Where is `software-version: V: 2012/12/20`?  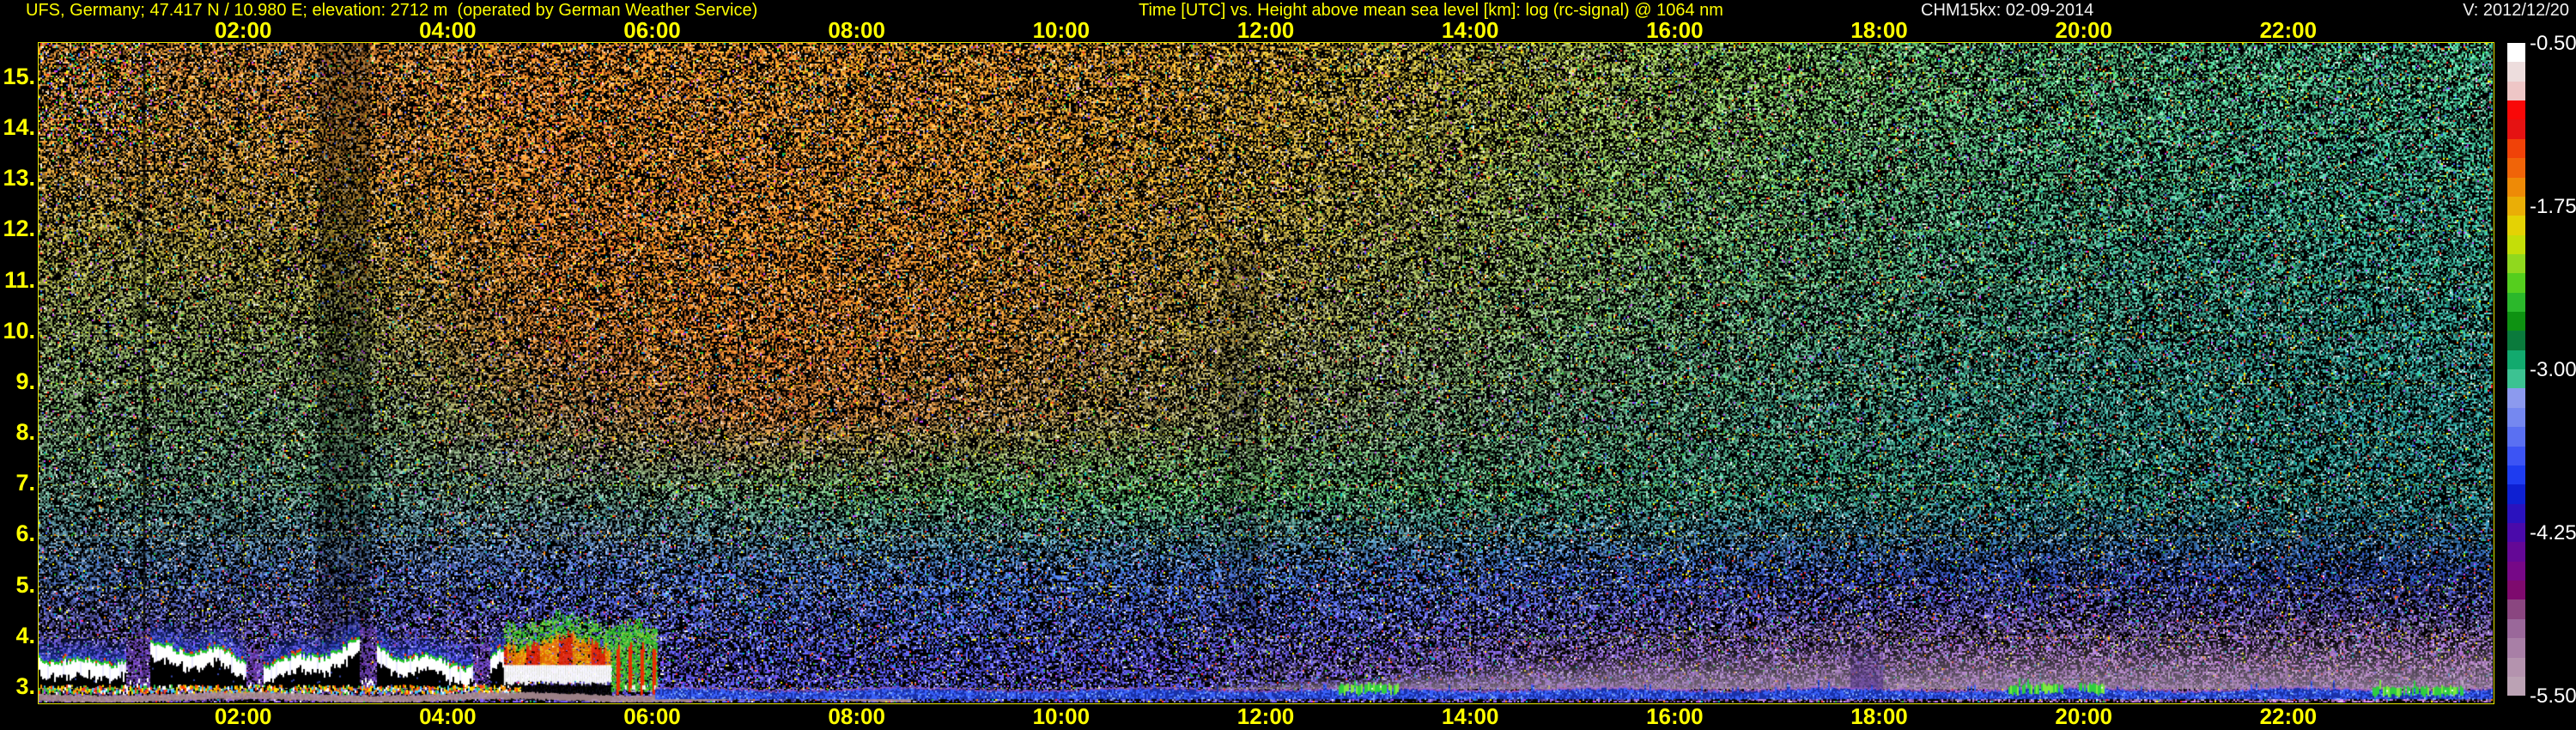 software-version: V: 2012/12/20 is located at coordinates (2516, 10).